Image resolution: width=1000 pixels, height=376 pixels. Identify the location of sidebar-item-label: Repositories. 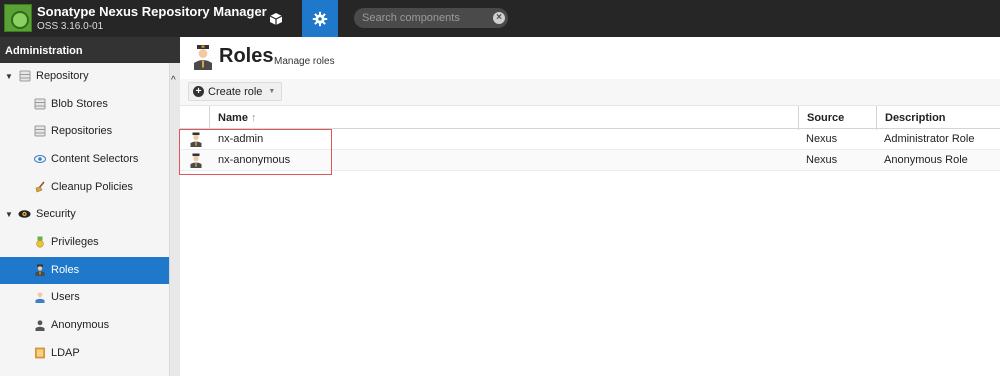
(82, 131).